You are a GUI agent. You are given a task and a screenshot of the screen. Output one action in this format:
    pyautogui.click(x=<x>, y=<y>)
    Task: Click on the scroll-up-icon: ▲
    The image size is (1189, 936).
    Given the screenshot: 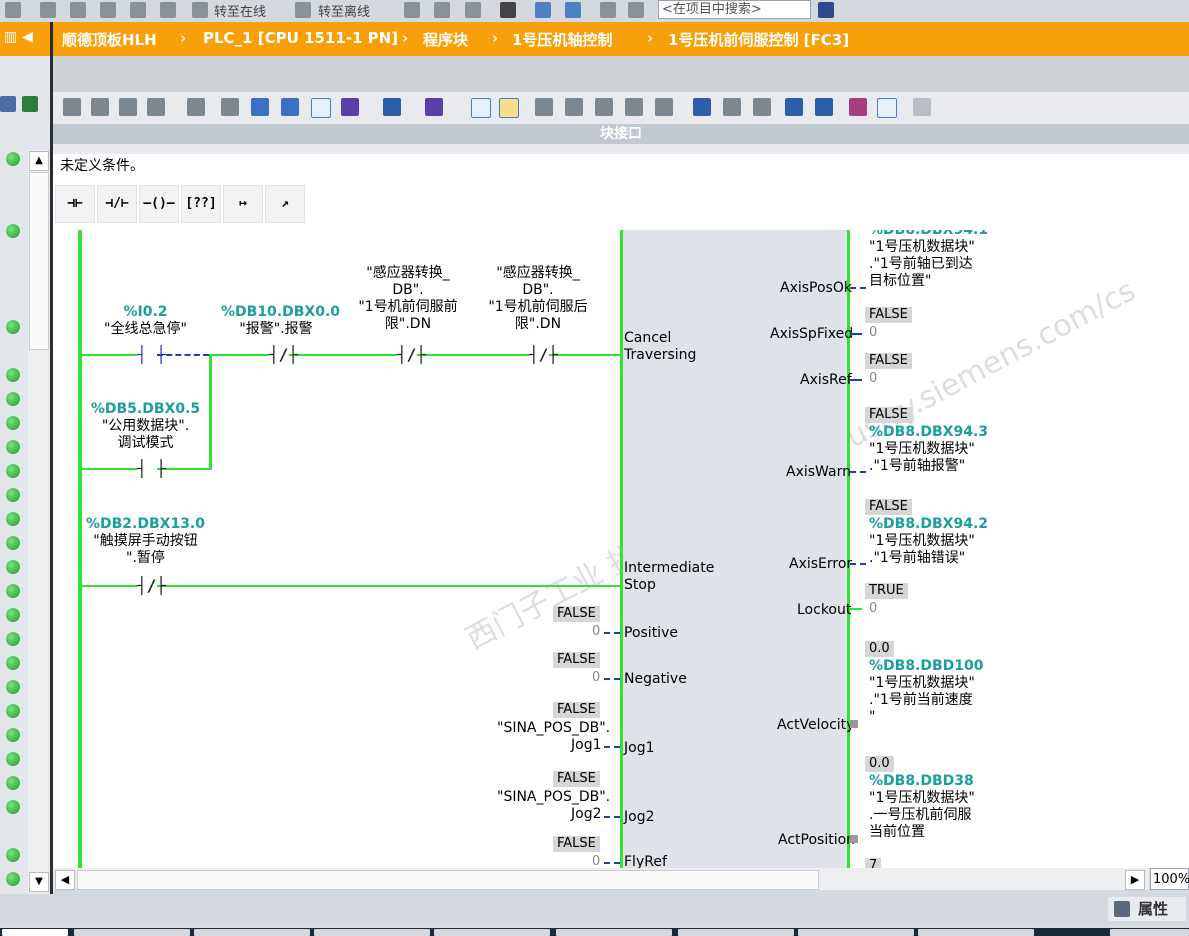 What is the action you would take?
    pyautogui.click(x=39, y=161)
    